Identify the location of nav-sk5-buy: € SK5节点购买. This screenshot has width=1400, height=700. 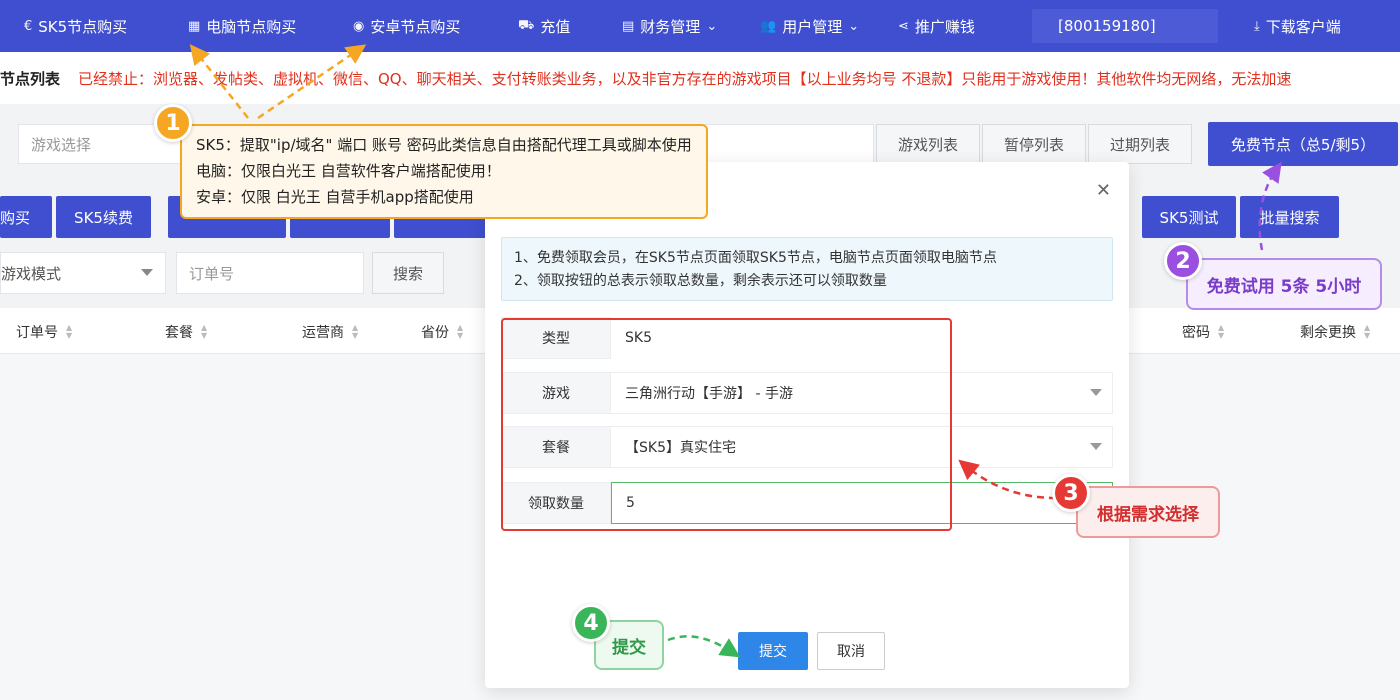
(75, 26).